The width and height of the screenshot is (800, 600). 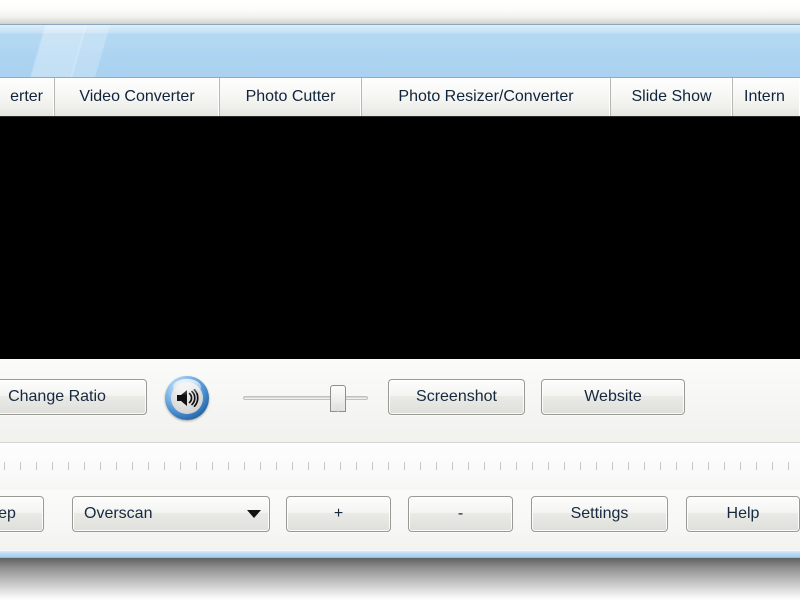 I want to click on tab-photo-resizer: Photo Resizer/Converter, so click(x=486, y=97).